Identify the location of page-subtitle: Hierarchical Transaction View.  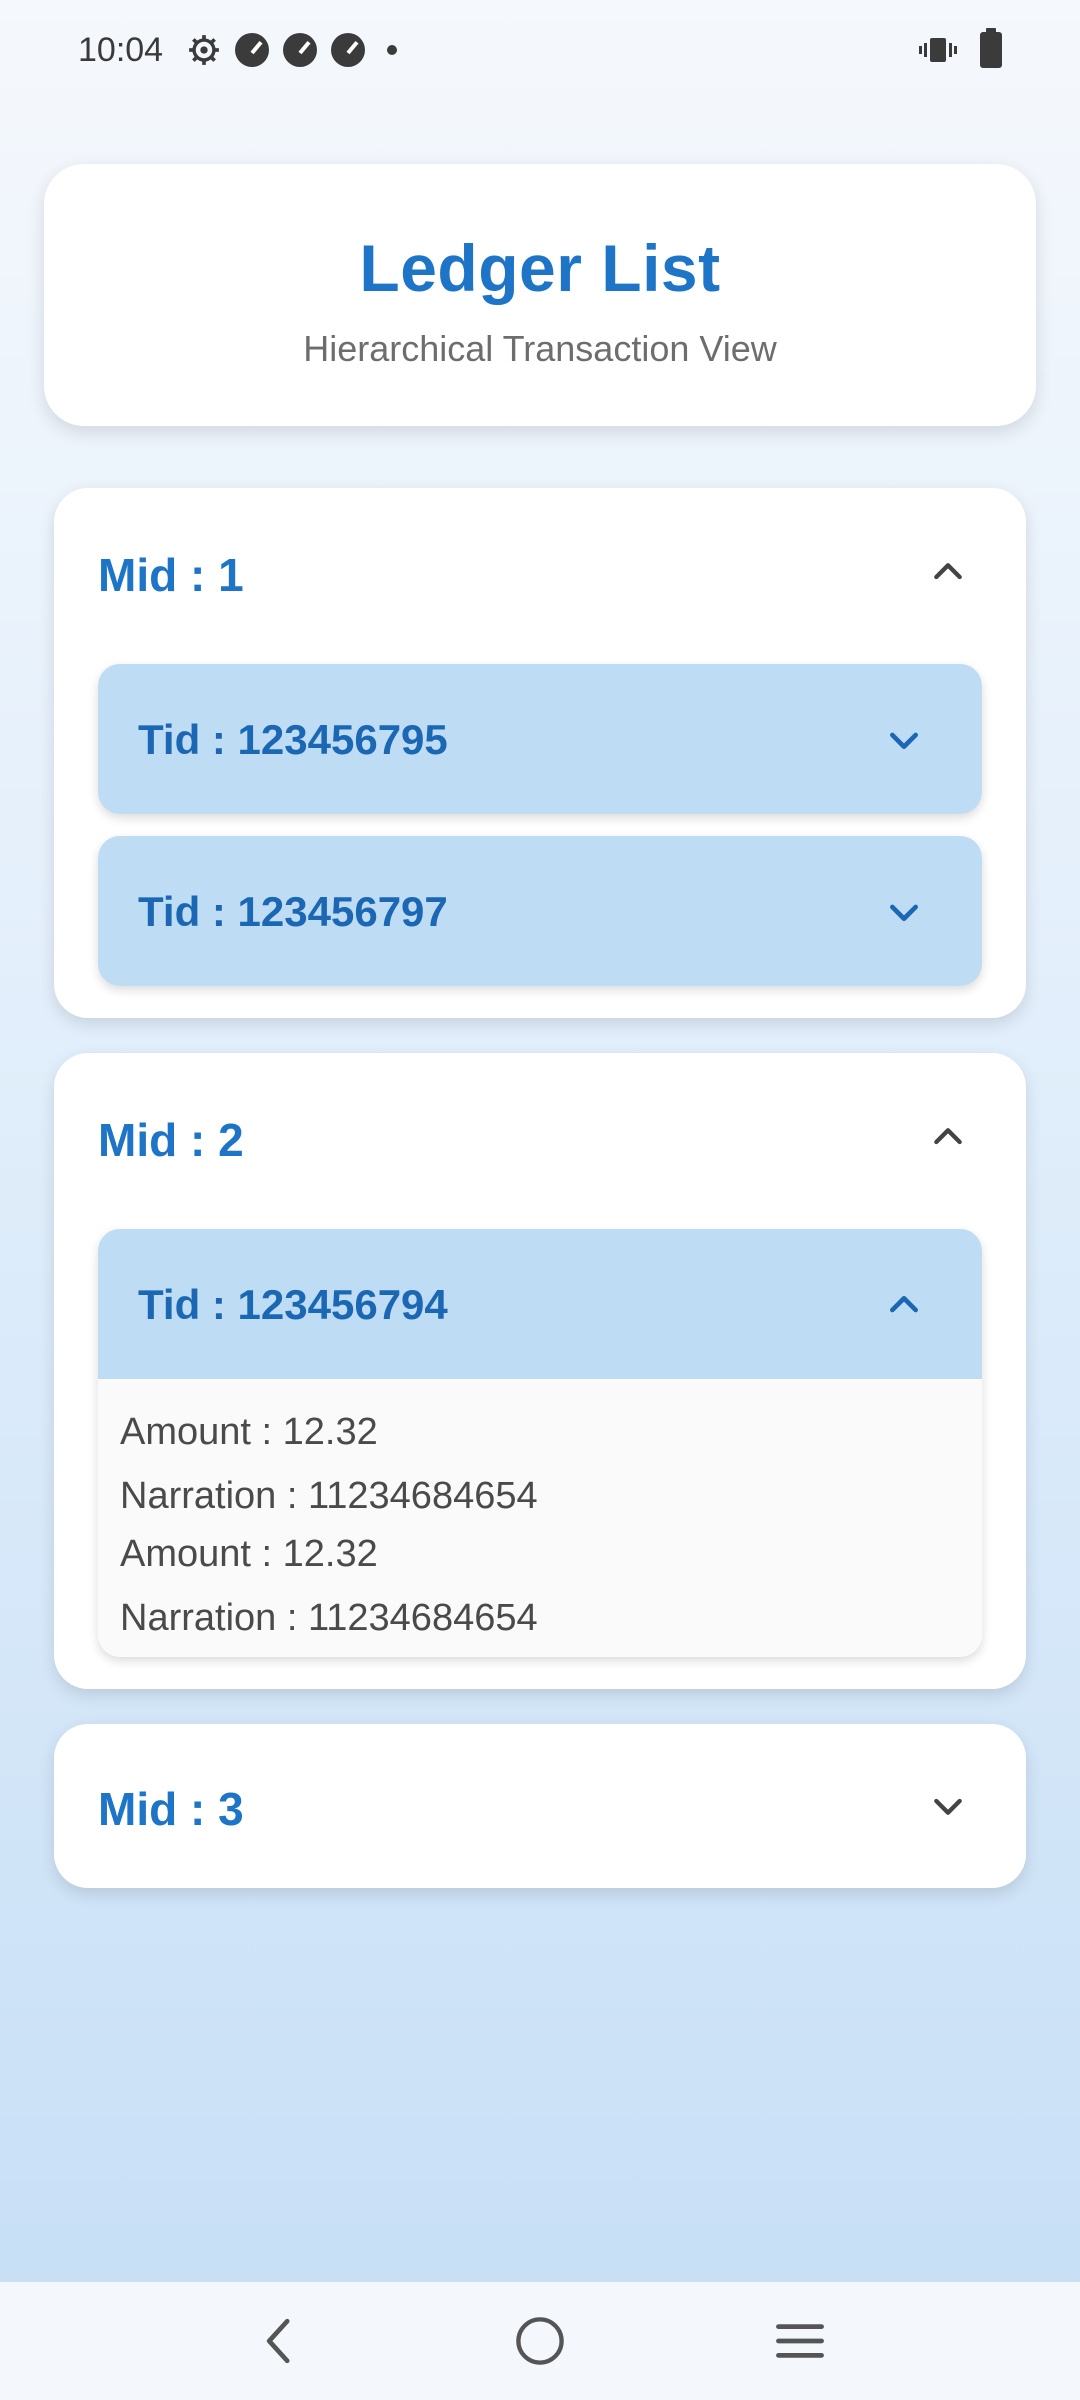
(540, 348).